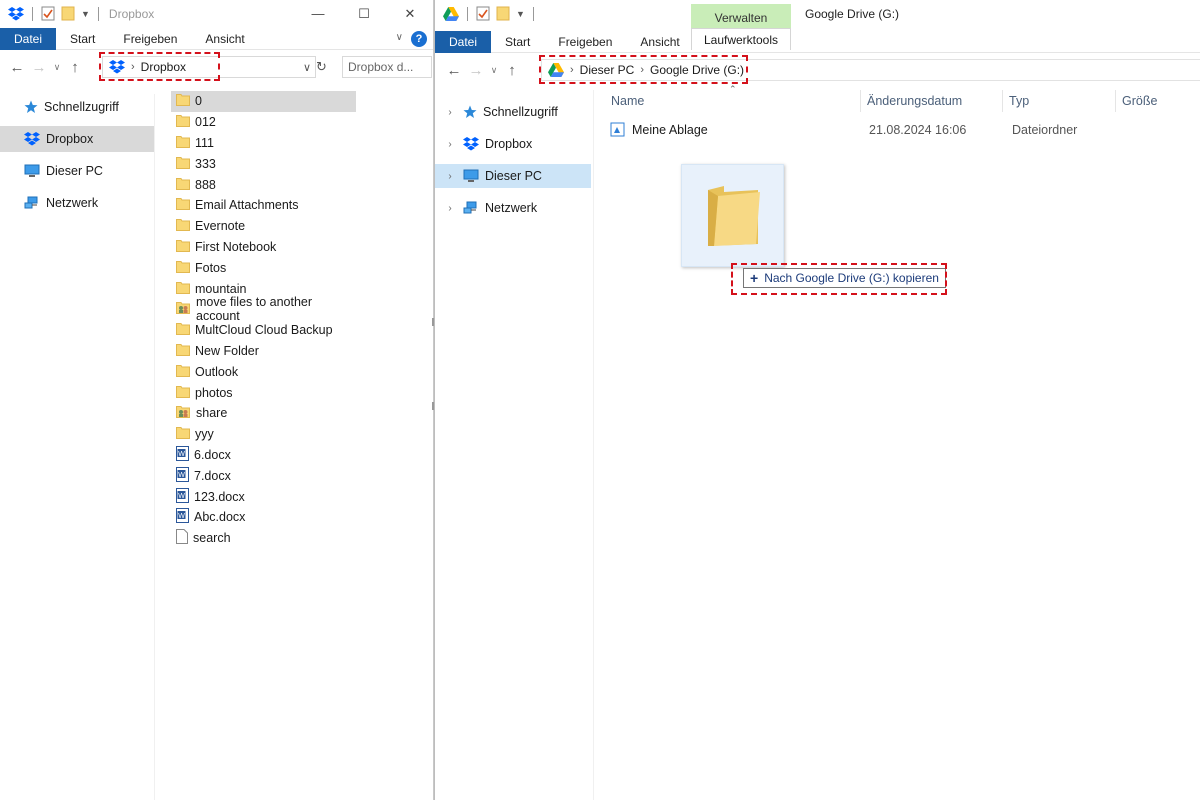  I want to click on file-name: mountain, so click(221, 288).